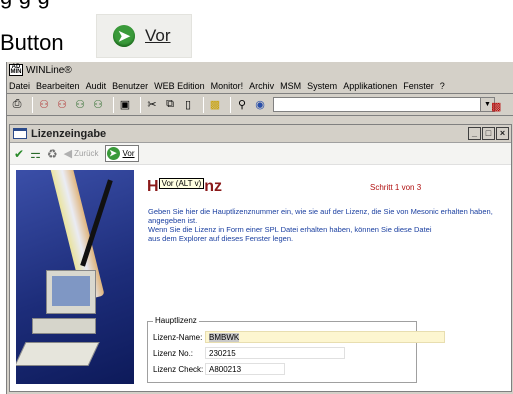  Describe the element at coordinates (396, 187) in the screenshot. I see `step-indicator: Schritt 1 von 3` at that location.